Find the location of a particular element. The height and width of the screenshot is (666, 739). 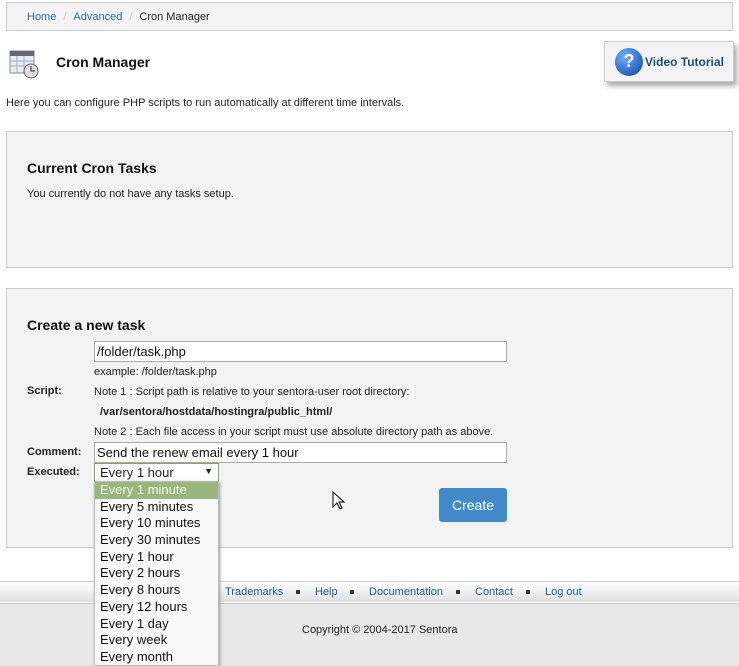

footer-link-logout: Log out is located at coordinates (563, 592).